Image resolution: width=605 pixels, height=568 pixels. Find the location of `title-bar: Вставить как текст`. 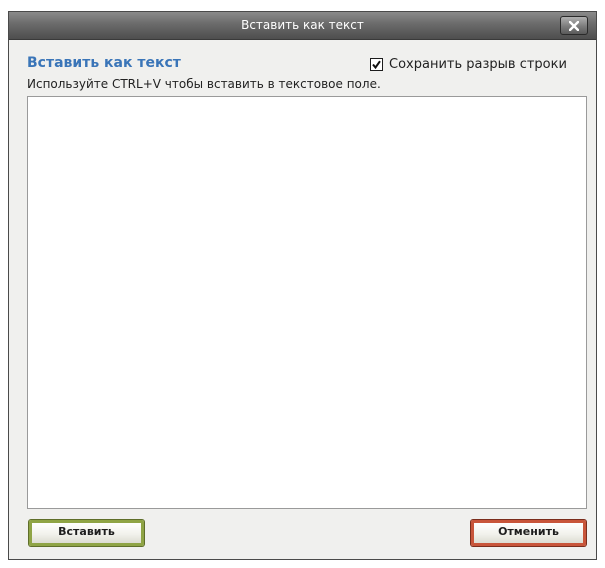

title-bar: Вставить как текст is located at coordinates (302, 26).